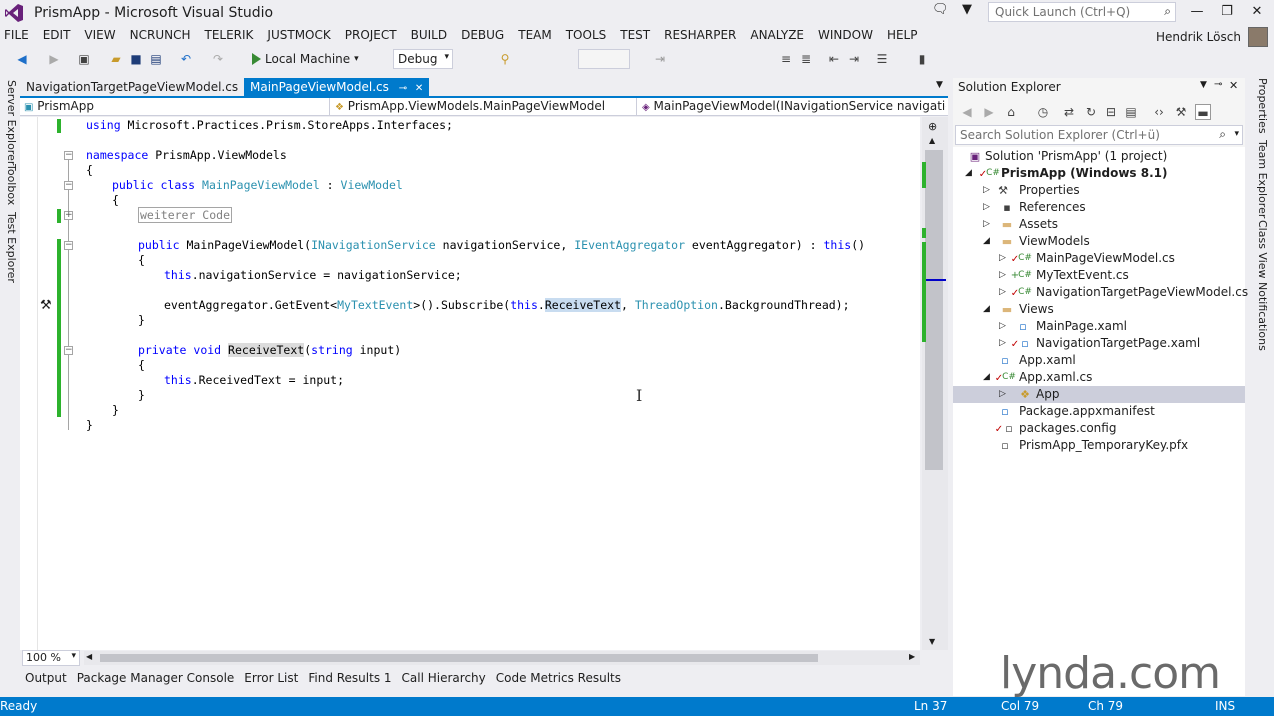  Describe the element at coordinates (156, 59) in the screenshot. I see `save-all-icon: ▤` at that location.